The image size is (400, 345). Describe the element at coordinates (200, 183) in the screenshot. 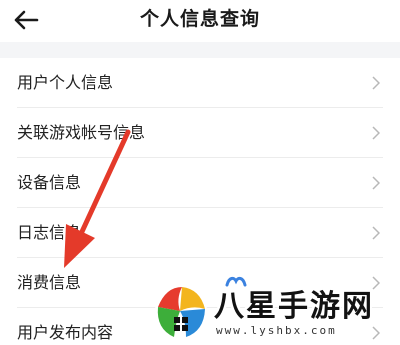

I see `list-item-device-info: 设备信息` at that location.